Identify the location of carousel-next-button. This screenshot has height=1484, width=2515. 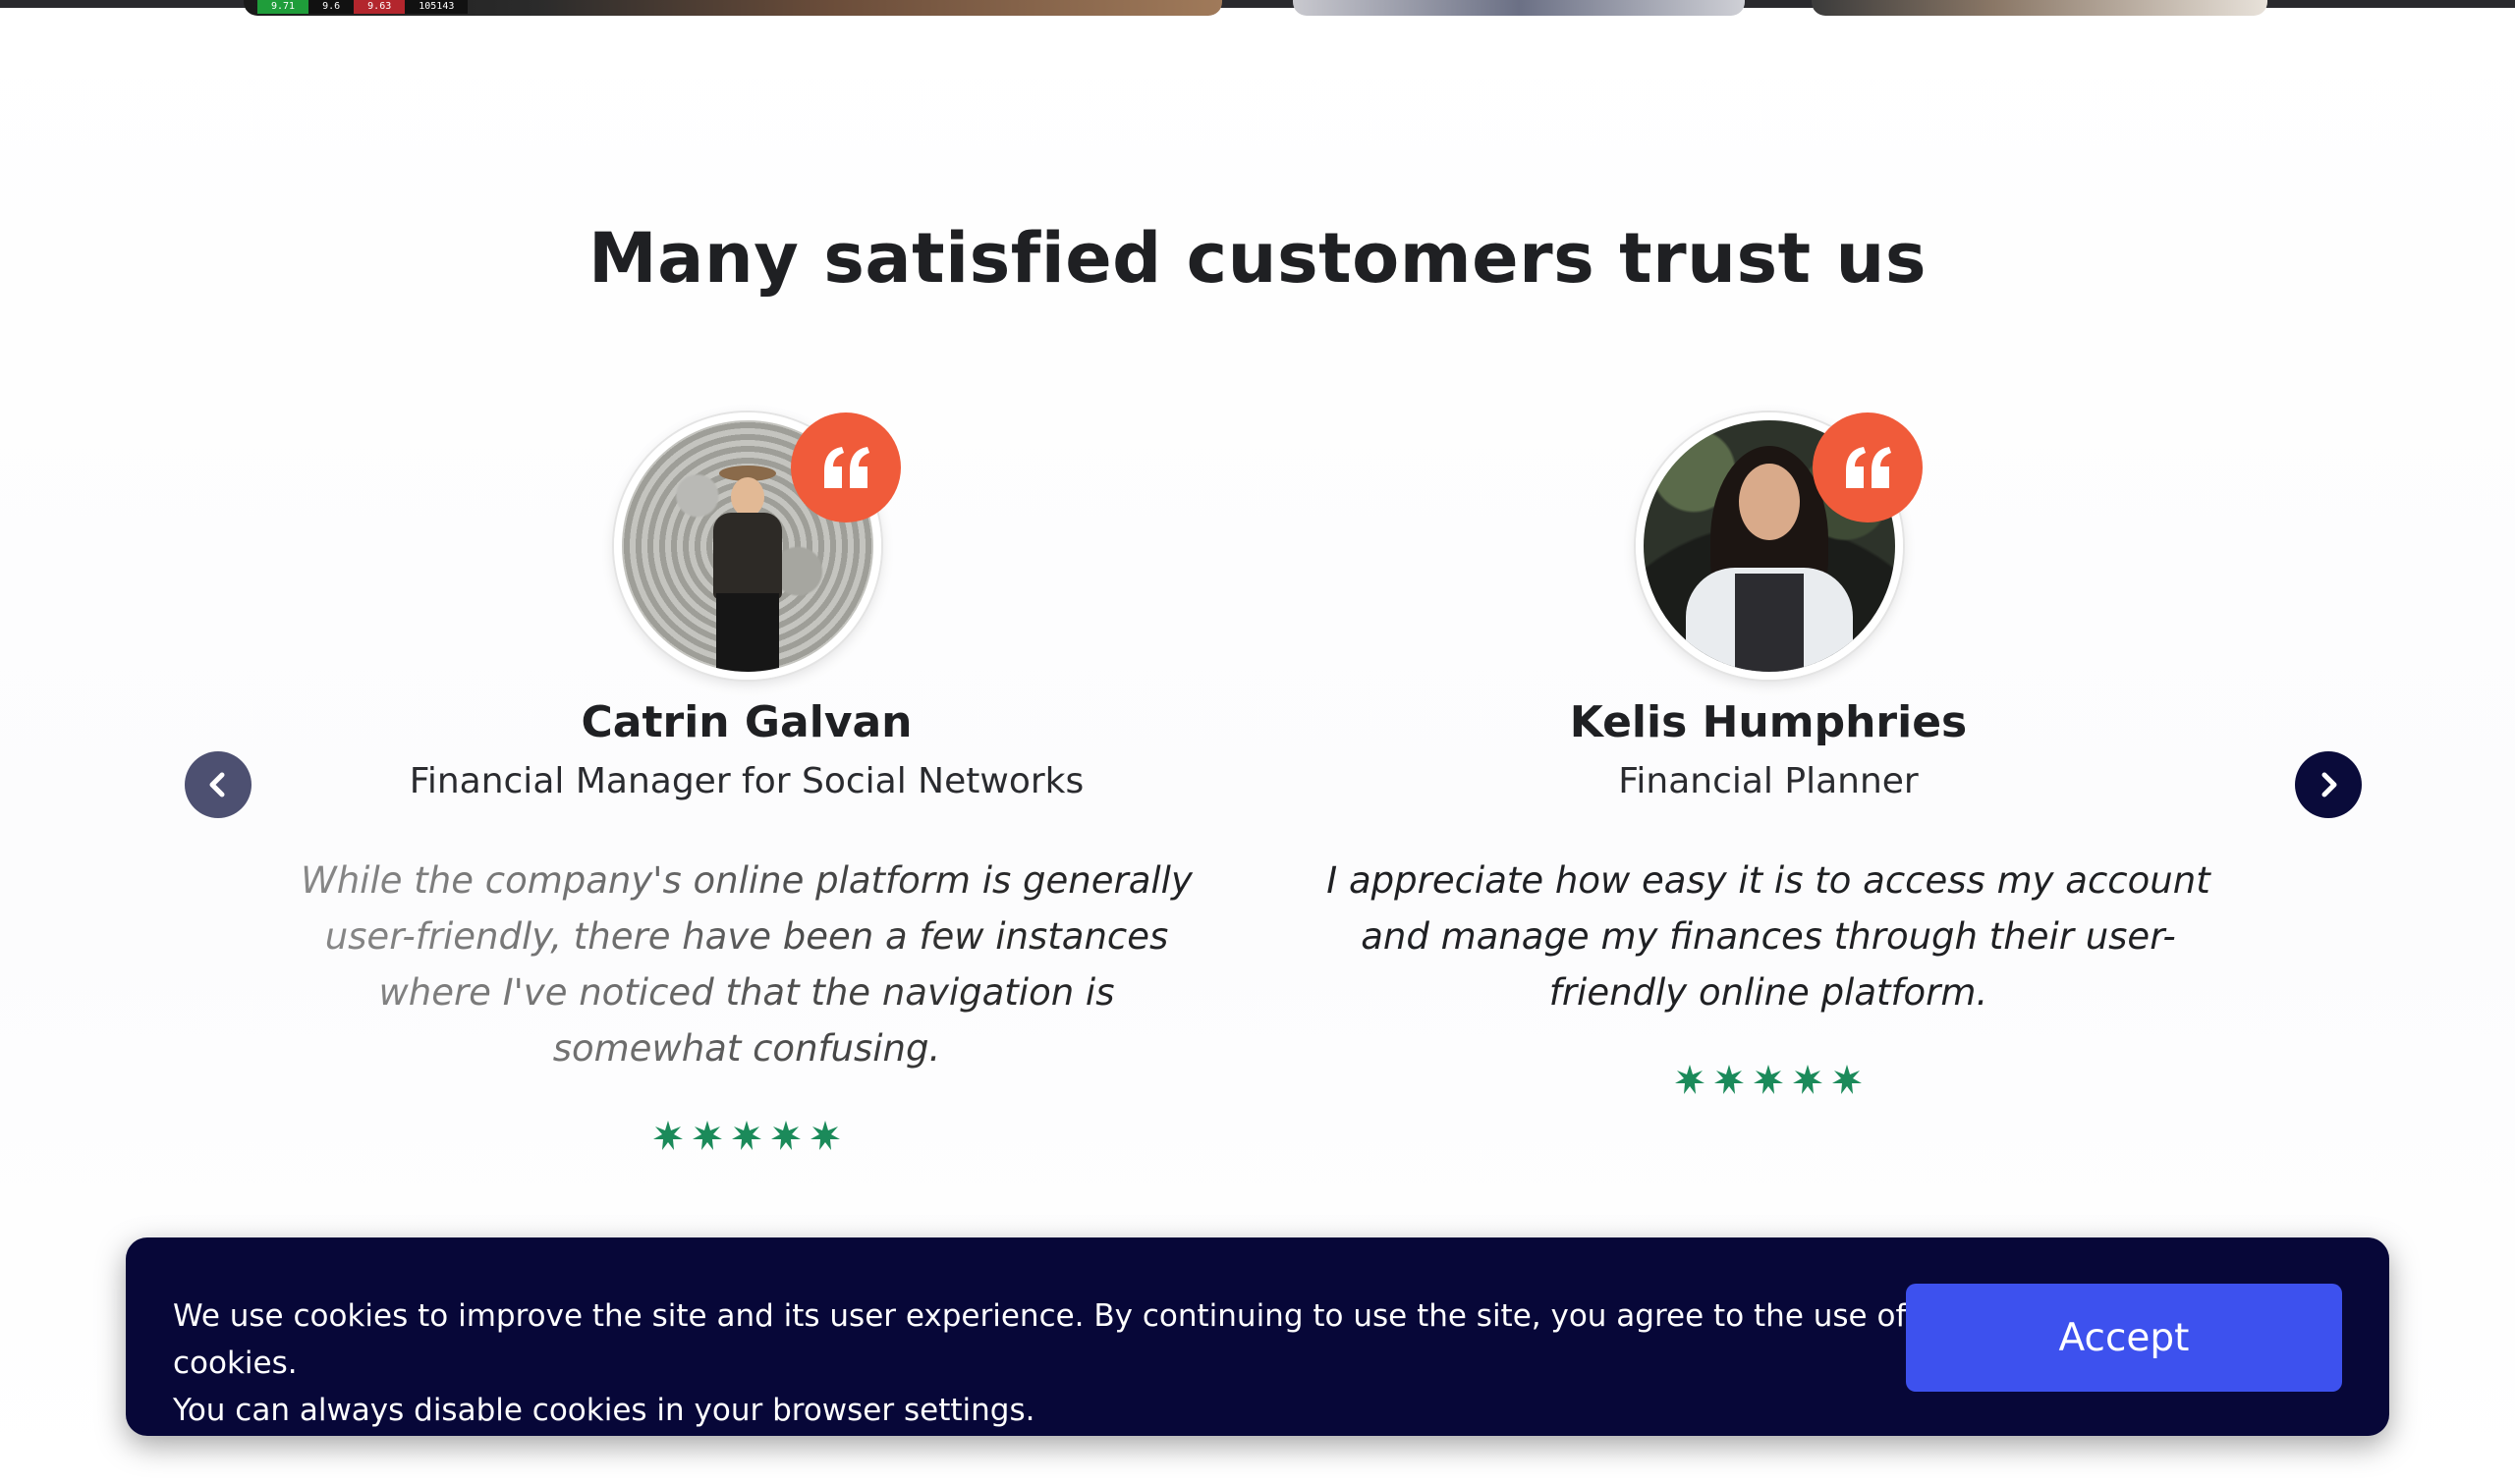
(2328, 784).